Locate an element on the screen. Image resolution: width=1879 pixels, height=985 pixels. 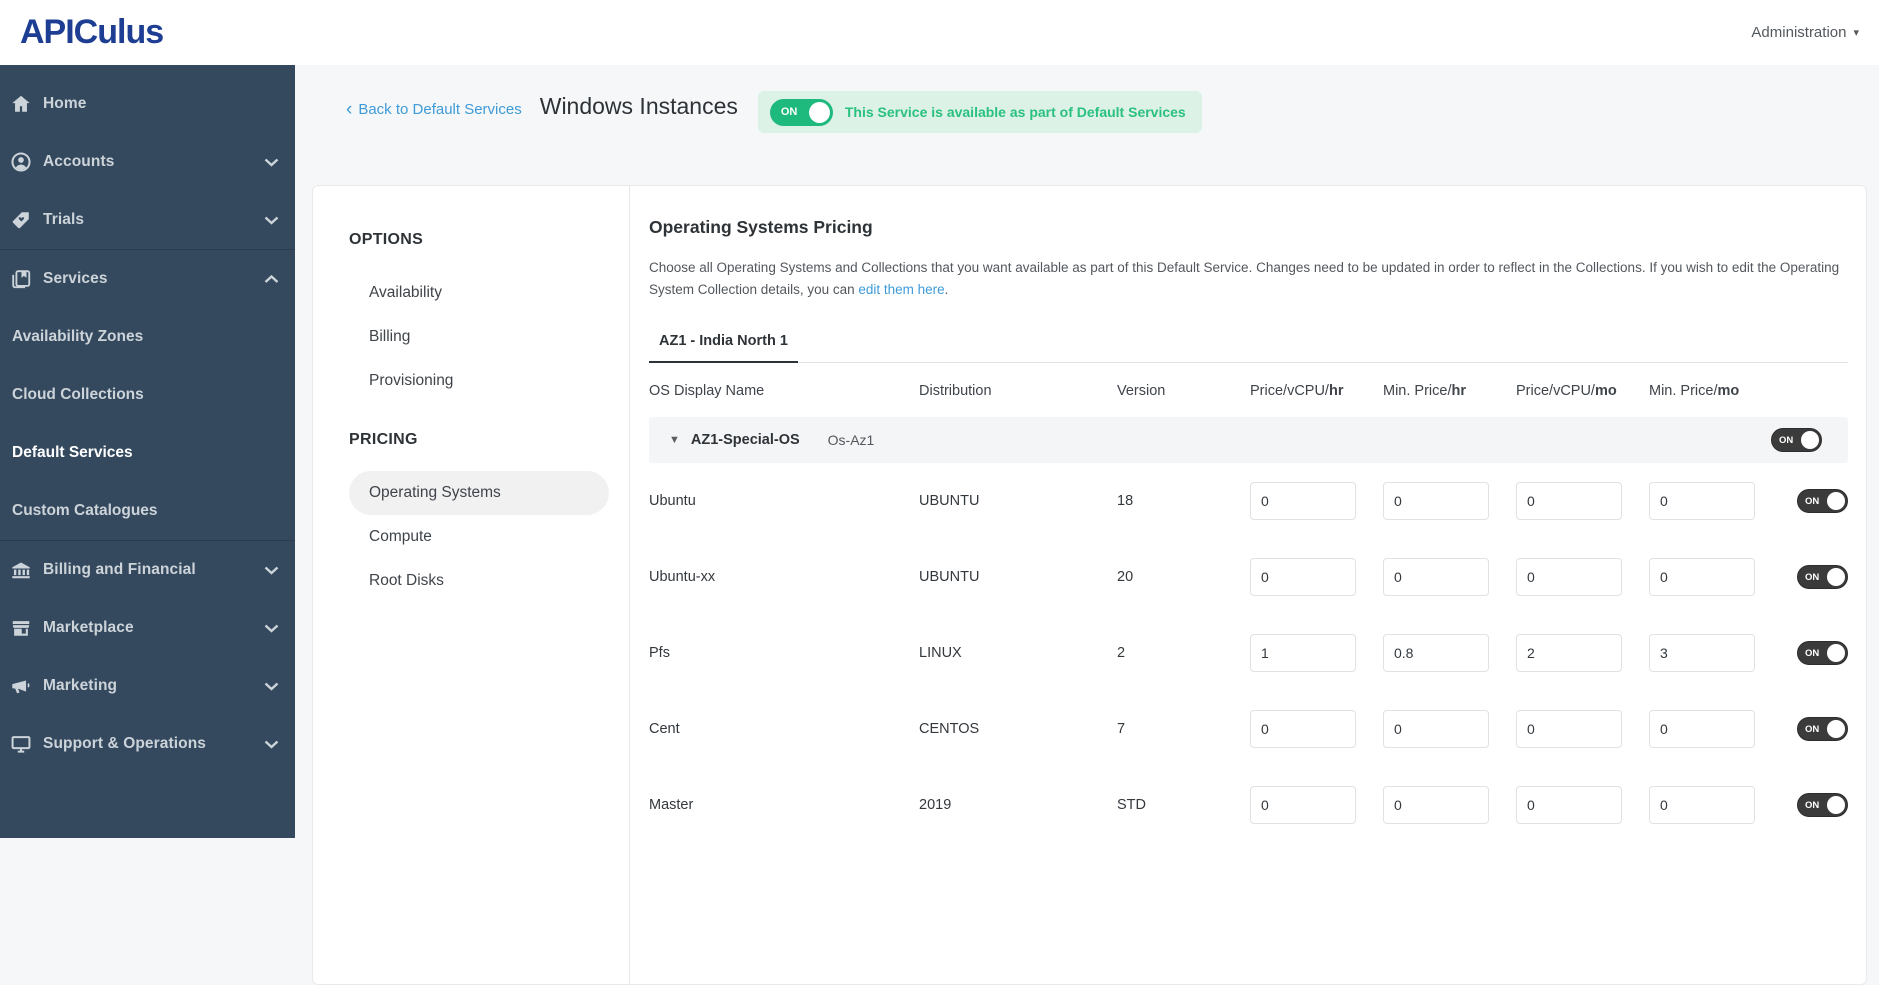
sidebar-item-support-operations: Support & Operations is located at coordinates (147, 744).